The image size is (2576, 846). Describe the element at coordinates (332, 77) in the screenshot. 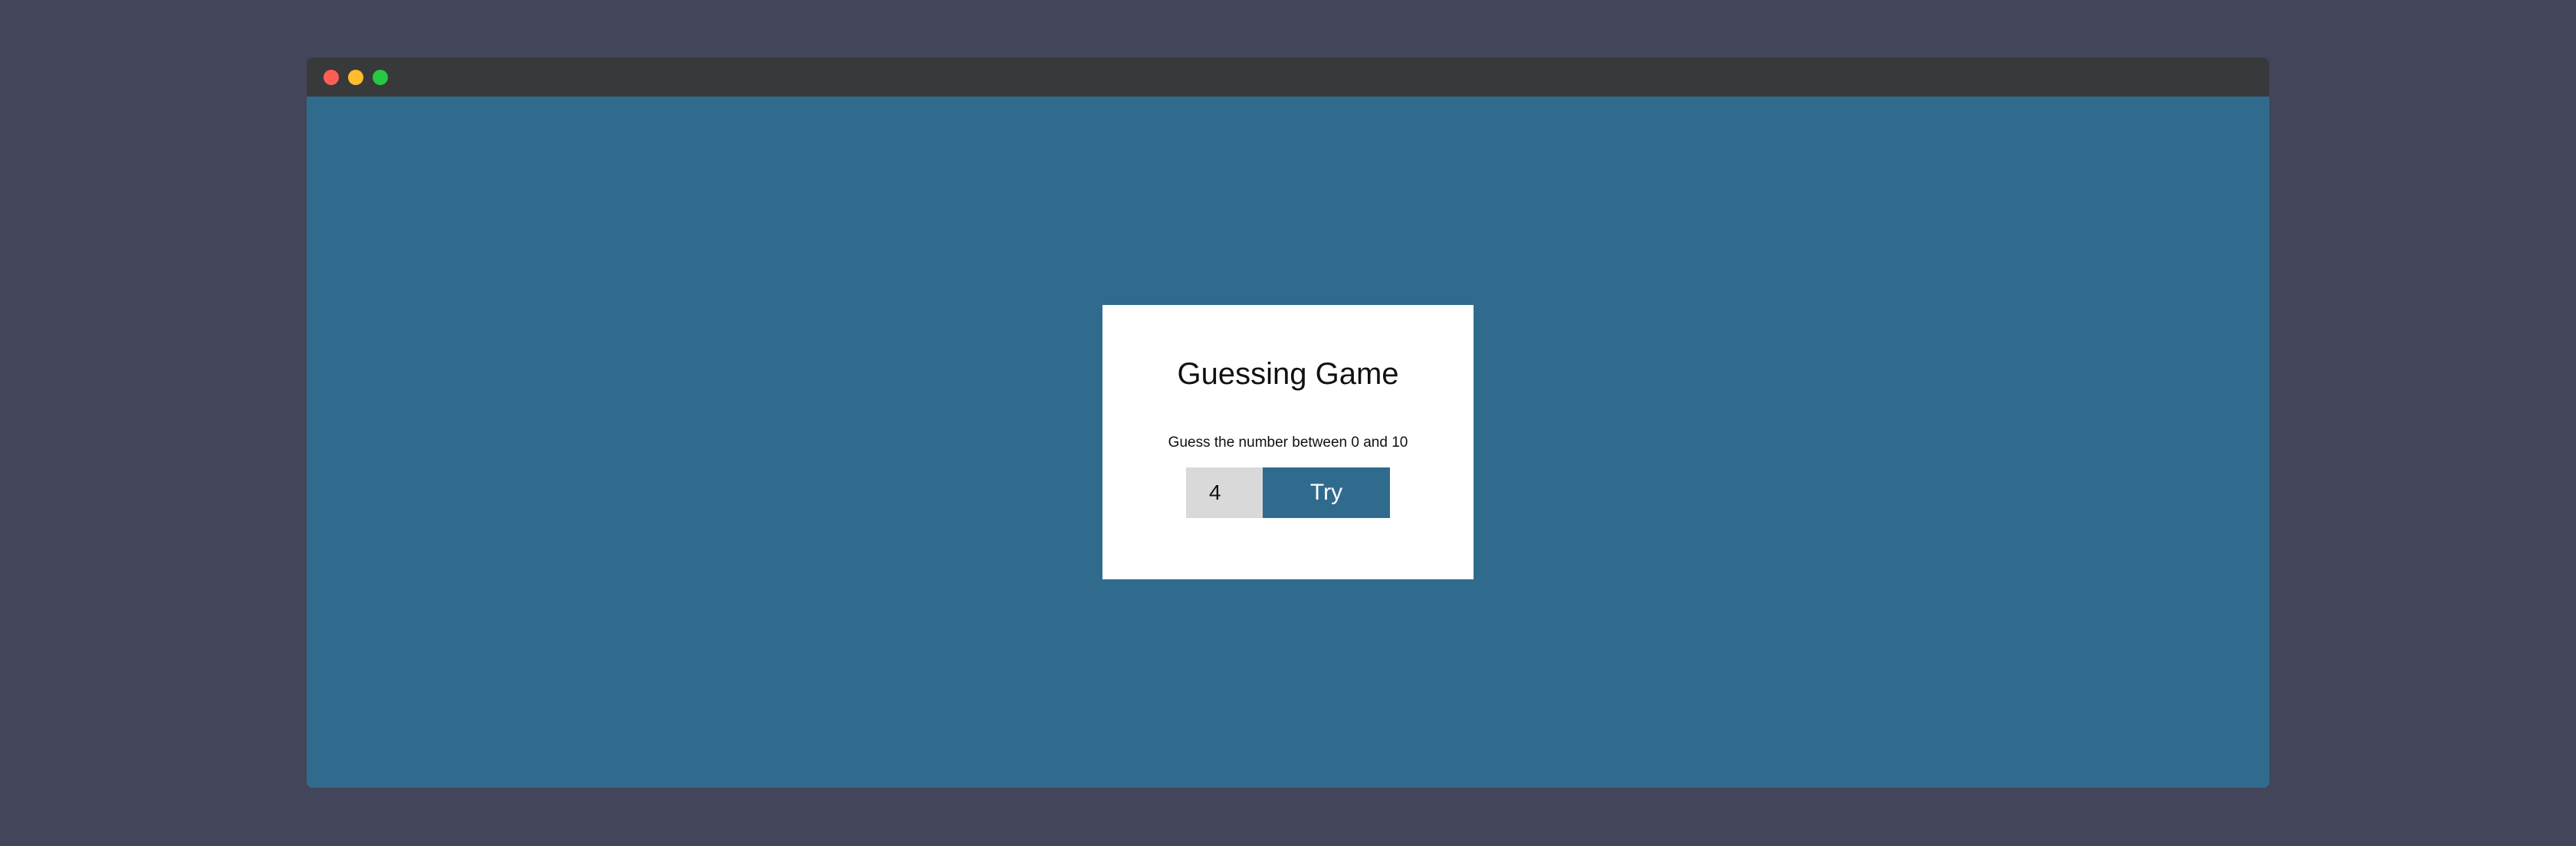

I see `close-window-icon` at that location.